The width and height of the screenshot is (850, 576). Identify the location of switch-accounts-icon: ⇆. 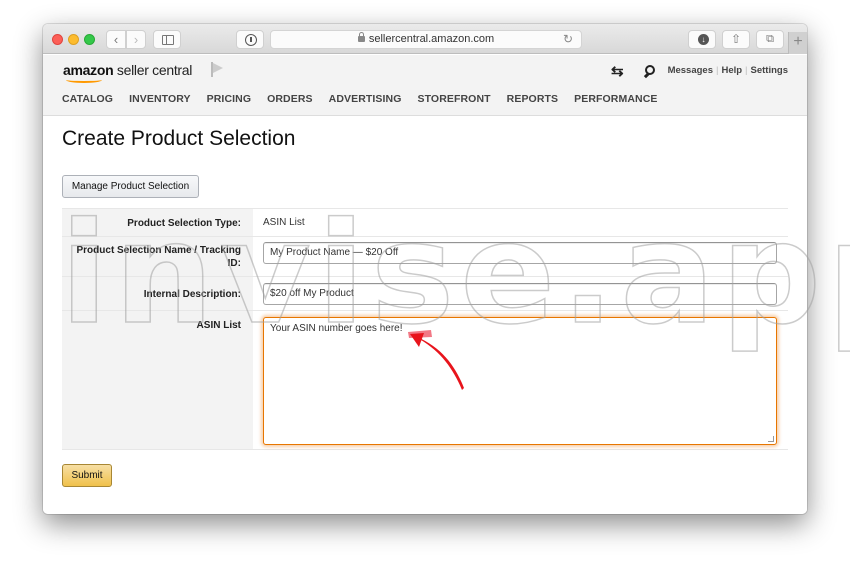
(617, 71).